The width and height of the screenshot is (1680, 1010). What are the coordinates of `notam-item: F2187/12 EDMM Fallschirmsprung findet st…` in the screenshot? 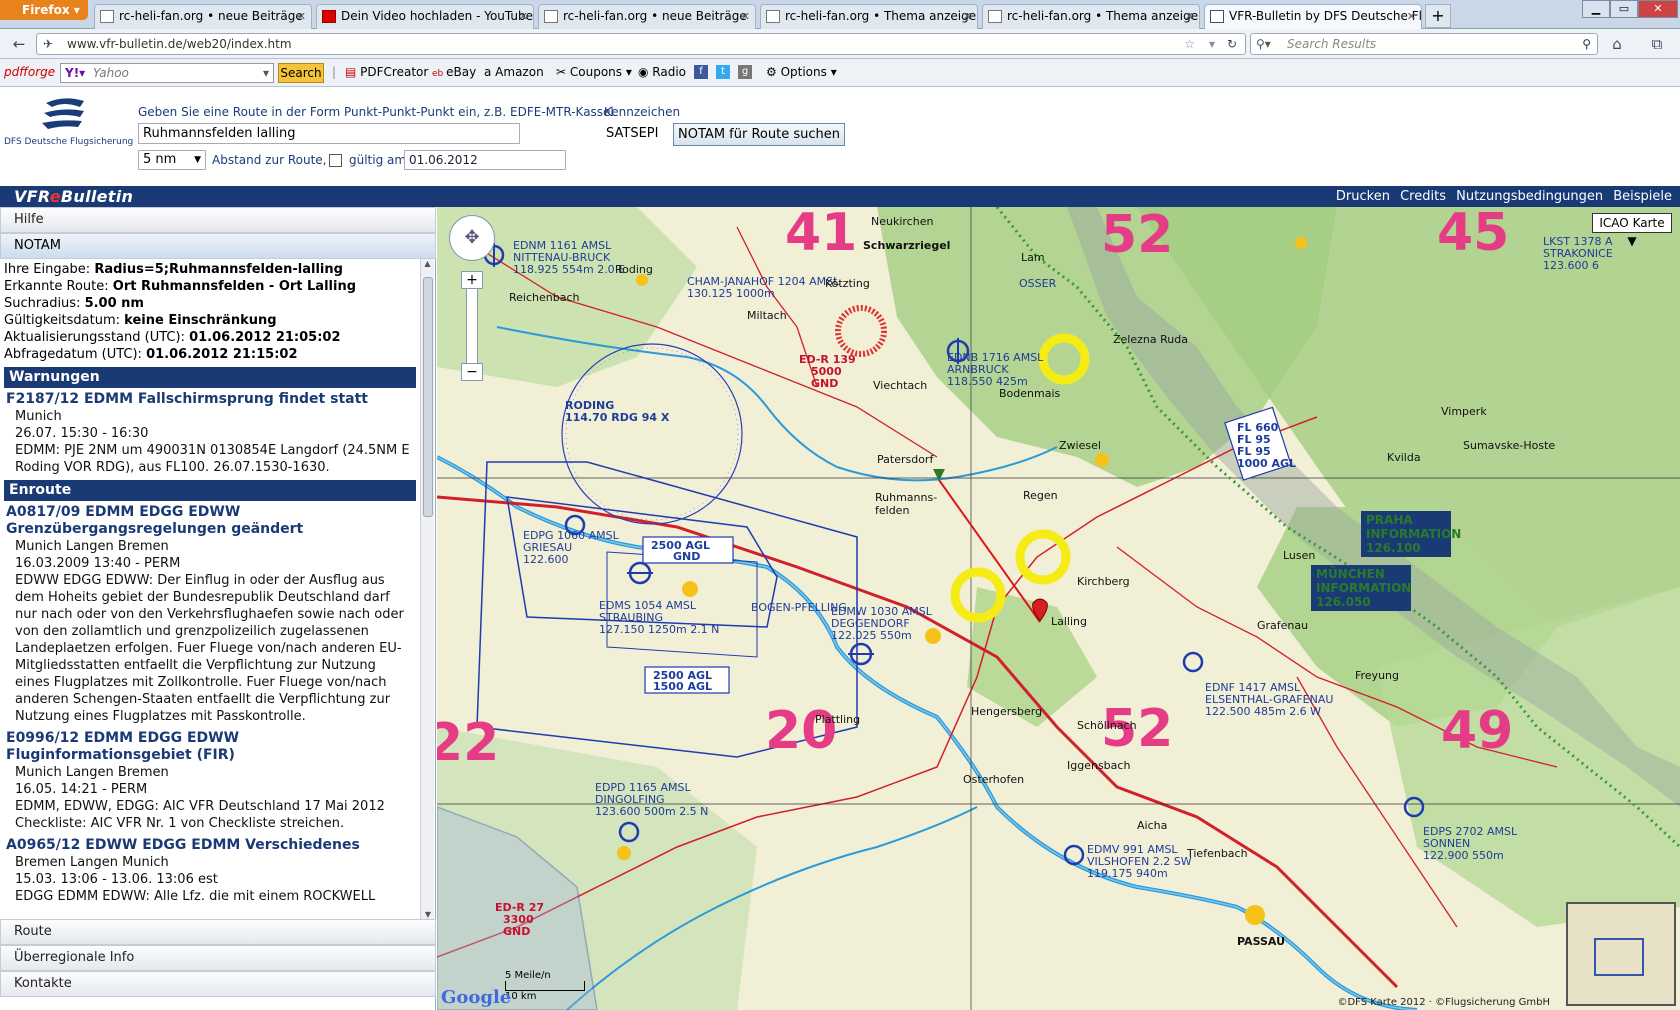 It's located at (210, 433).